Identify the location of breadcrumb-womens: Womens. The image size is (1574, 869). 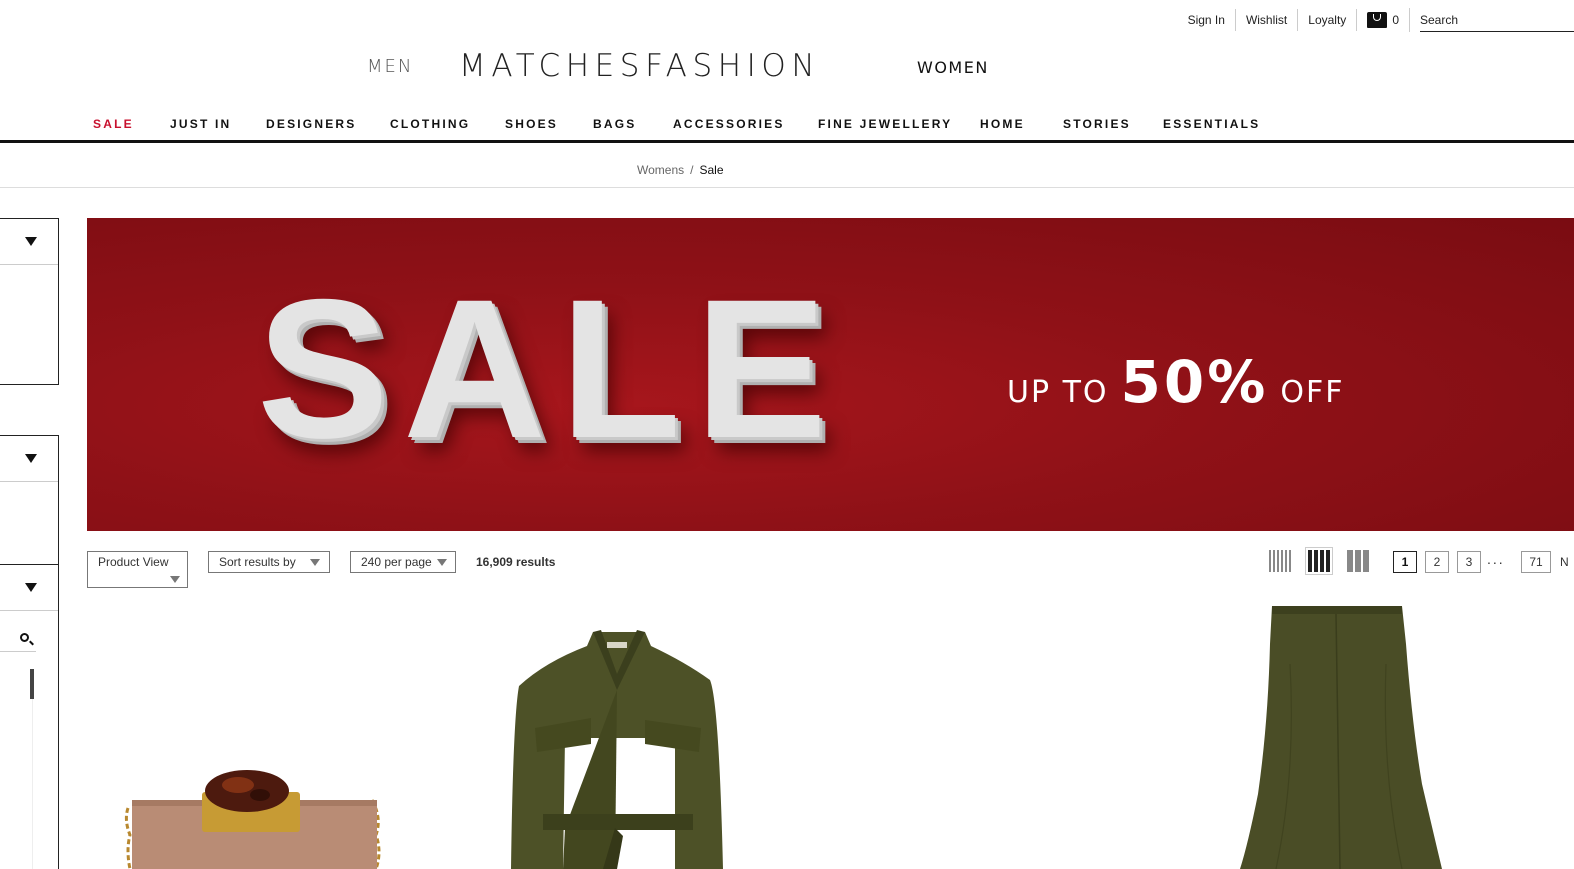
(660, 170).